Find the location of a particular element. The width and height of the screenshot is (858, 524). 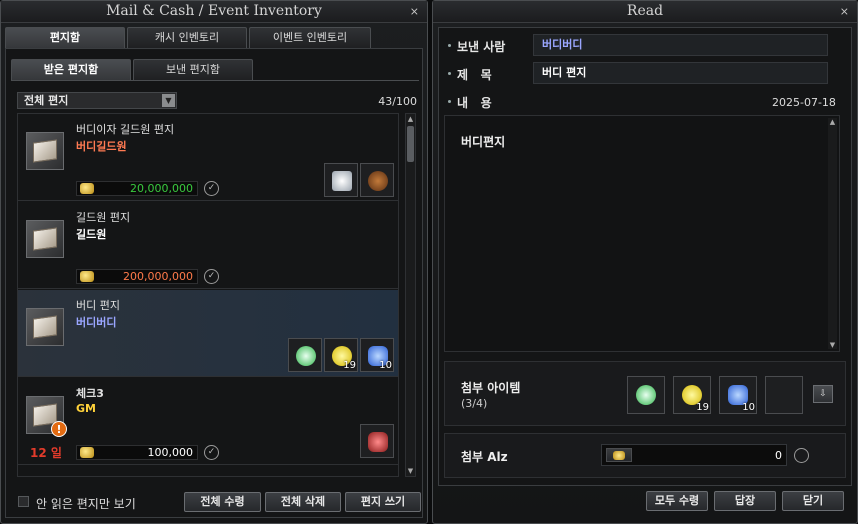

download-icon: ⇩ is located at coordinates (823, 394).